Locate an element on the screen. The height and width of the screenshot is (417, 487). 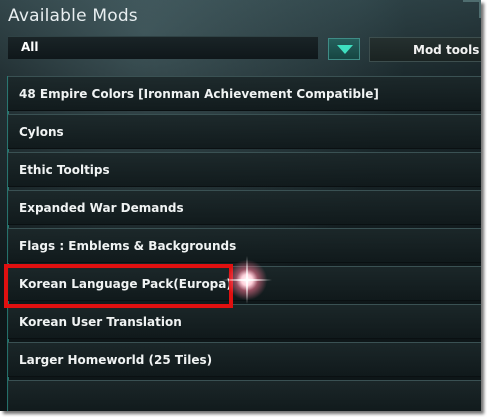
mod-tools-button: Mod tools is located at coordinates (425, 49).